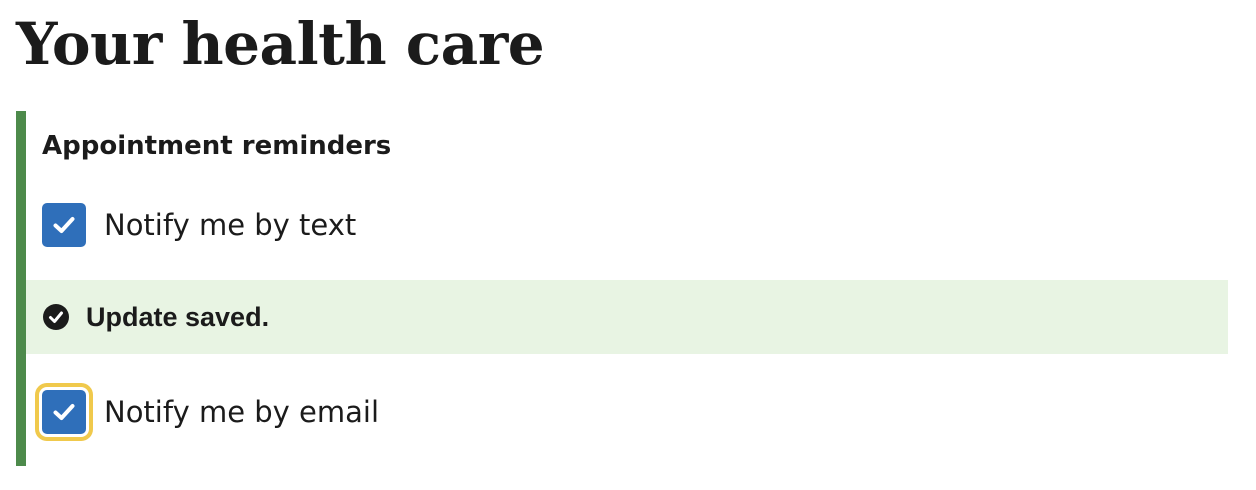  I want to click on notify-email-label: Notify me by email, so click(242, 412).